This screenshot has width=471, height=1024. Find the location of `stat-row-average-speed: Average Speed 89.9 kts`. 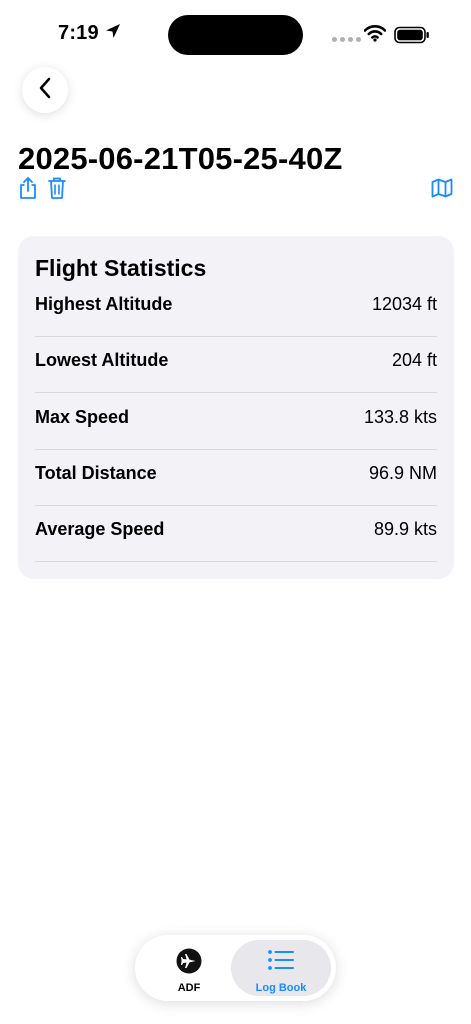

stat-row-average-speed: Average Speed 89.9 kts is located at coordinates (236, 534).